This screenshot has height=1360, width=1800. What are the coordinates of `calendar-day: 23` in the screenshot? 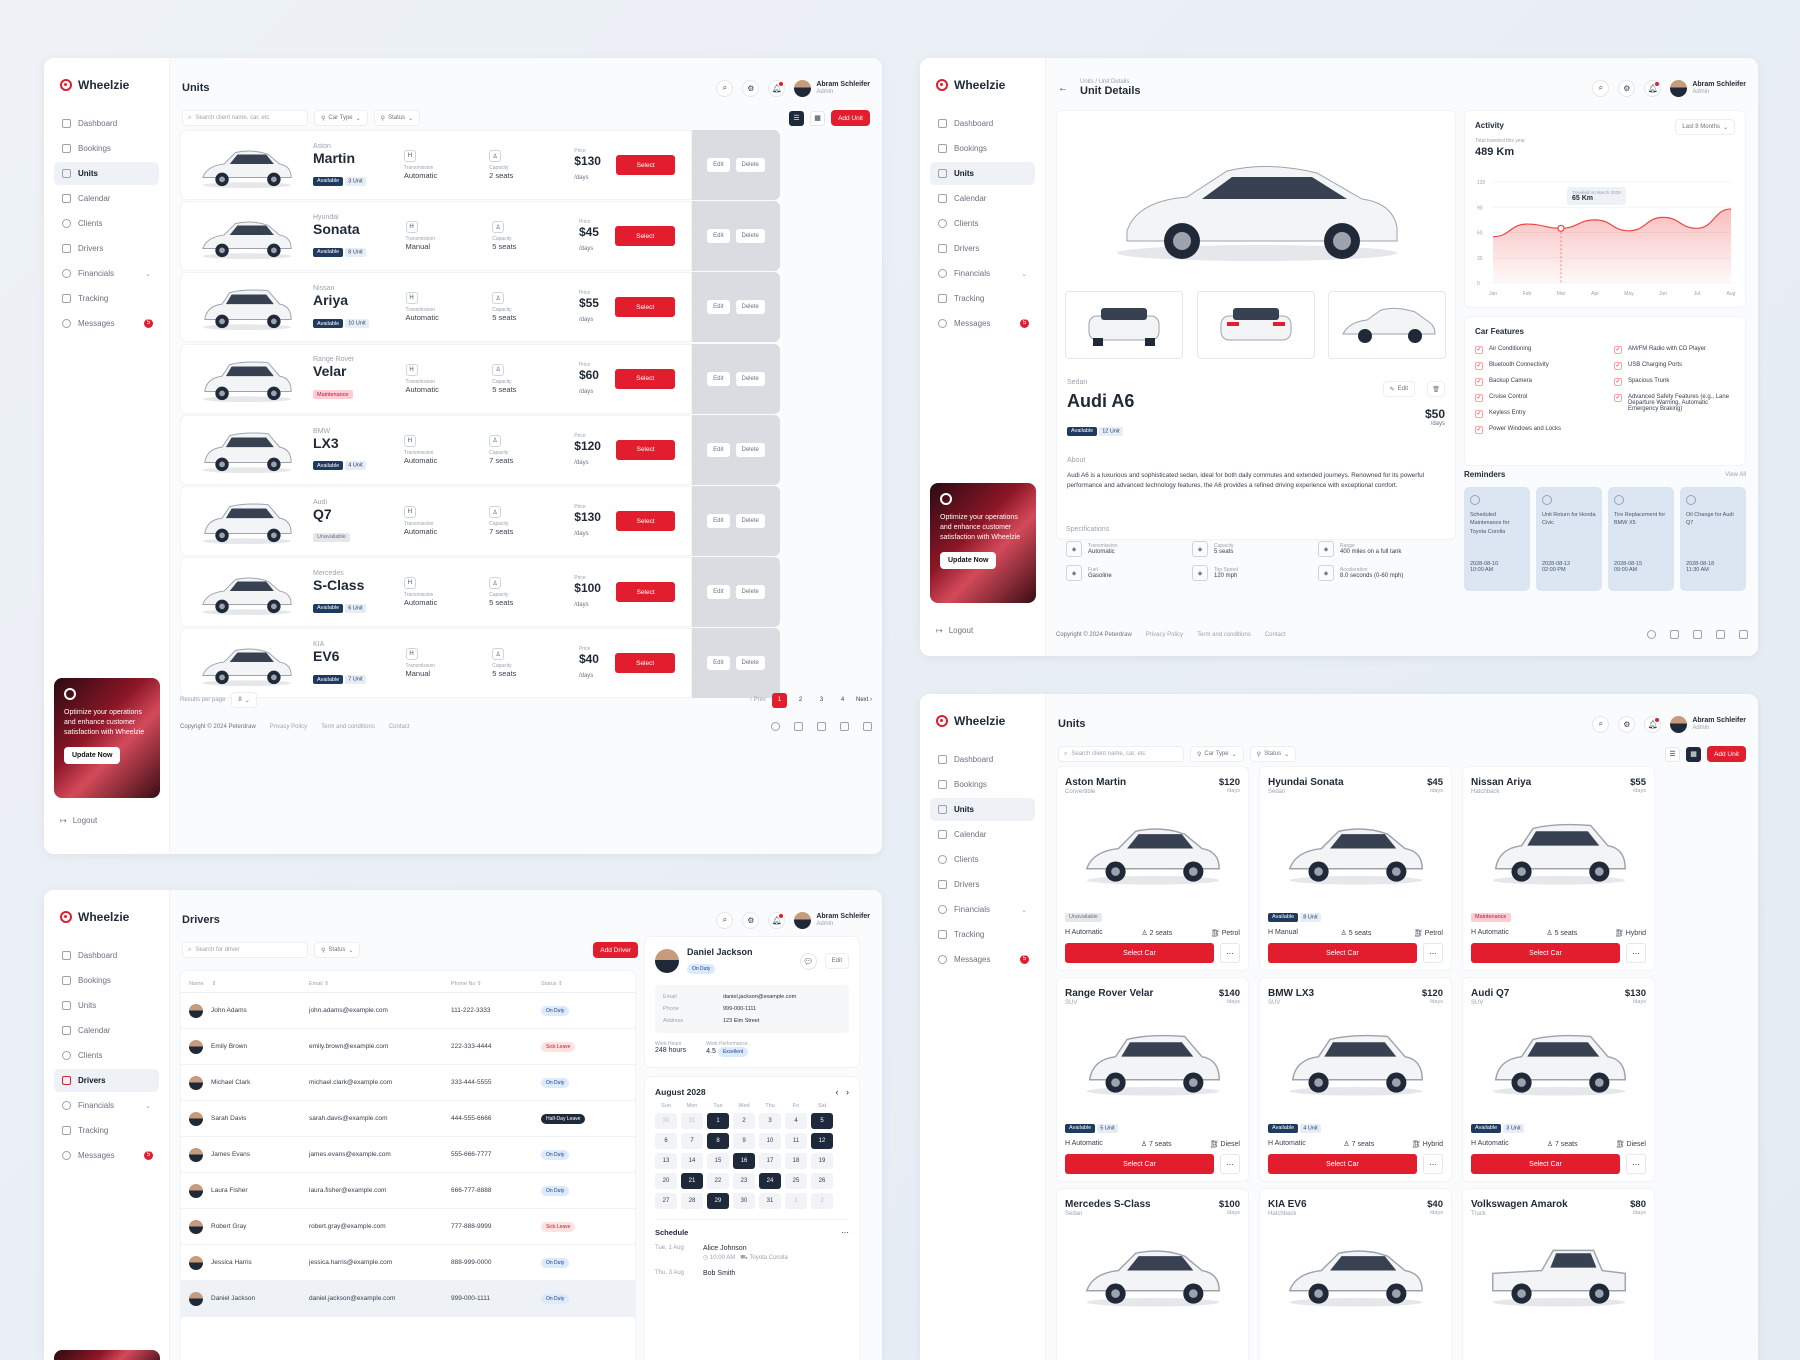 It's located at (744, 1181).